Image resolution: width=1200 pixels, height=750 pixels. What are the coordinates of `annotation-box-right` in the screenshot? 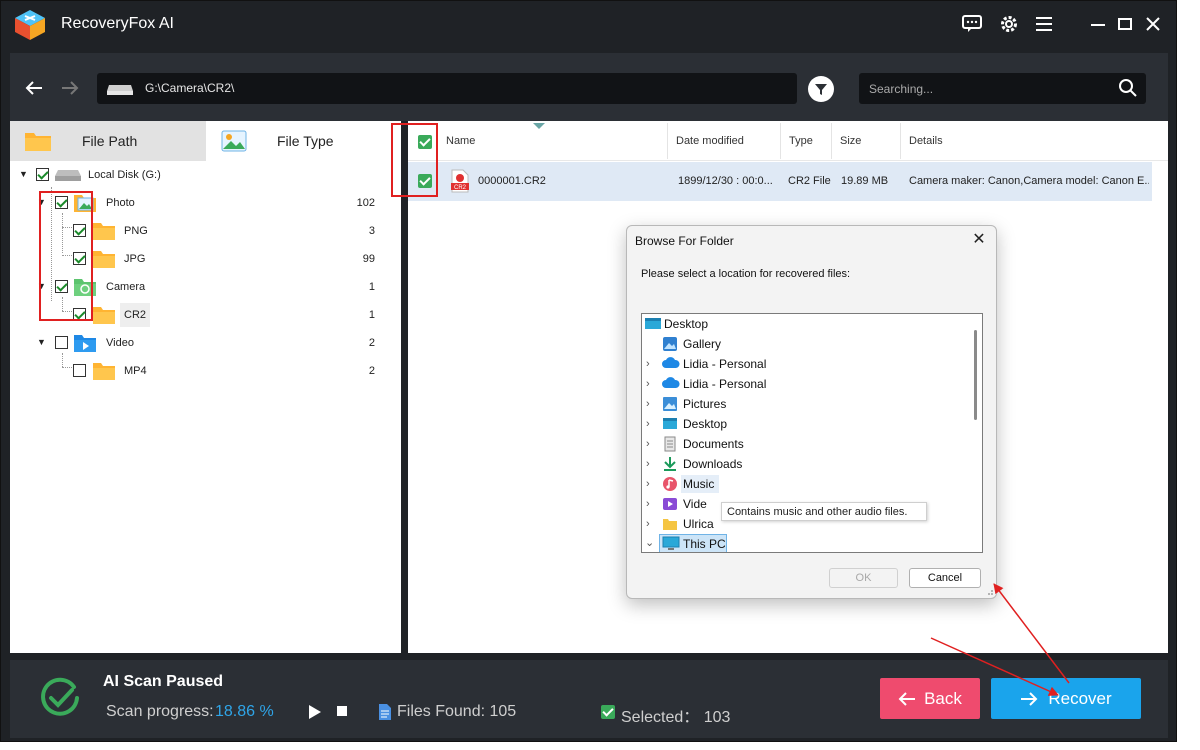 It's located at (414, 160).